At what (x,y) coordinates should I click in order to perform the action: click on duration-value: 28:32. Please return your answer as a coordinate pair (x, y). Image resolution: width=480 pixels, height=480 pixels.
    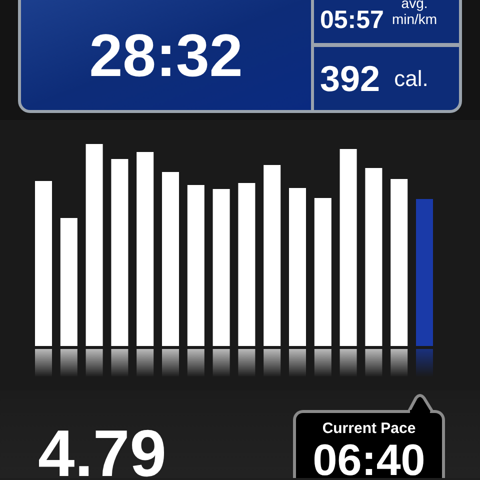
    Looking at the image, I should click on (166, 56).